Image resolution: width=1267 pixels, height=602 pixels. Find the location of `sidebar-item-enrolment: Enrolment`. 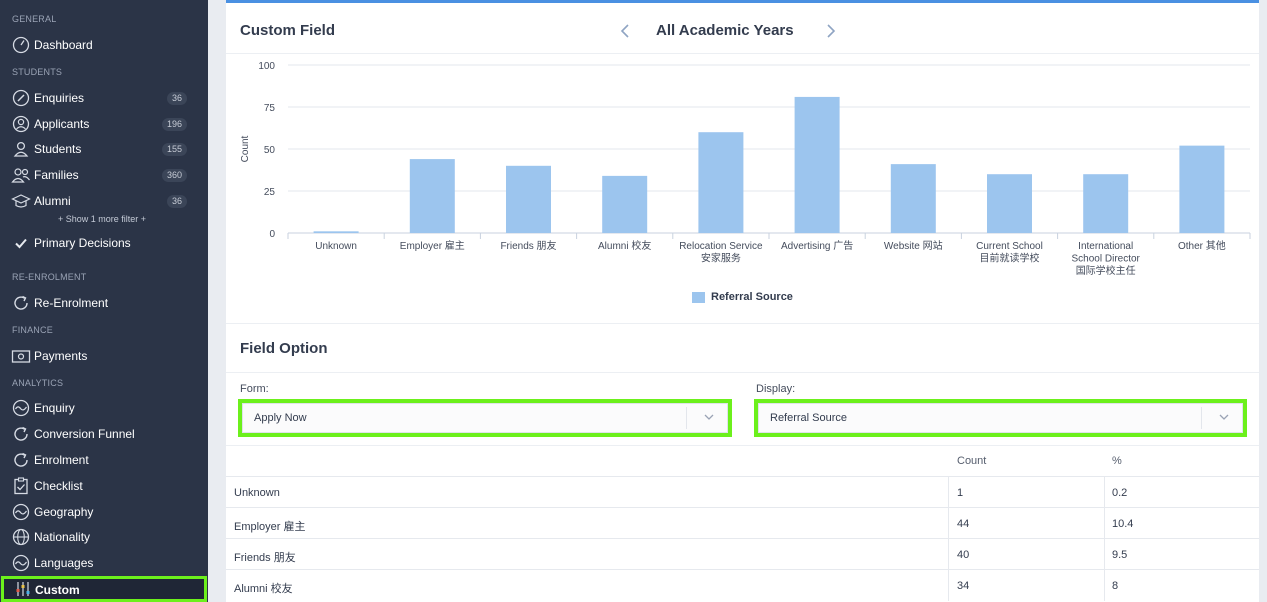

sidebar-item-enrolment: Enrolment is located at coordinates (104, 460).